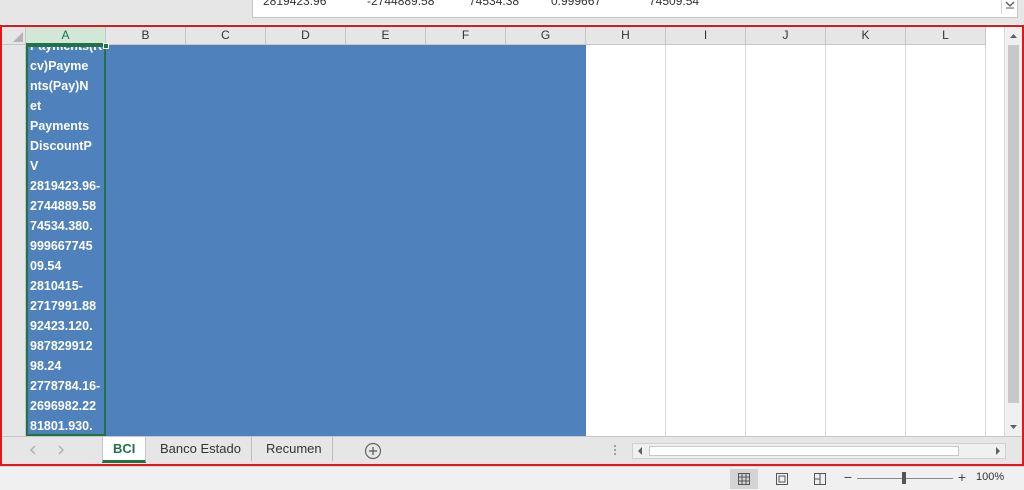 The width and height of the screenshot is (1024, 490). I want to click on page-break-view-icon, so click(820, 479).